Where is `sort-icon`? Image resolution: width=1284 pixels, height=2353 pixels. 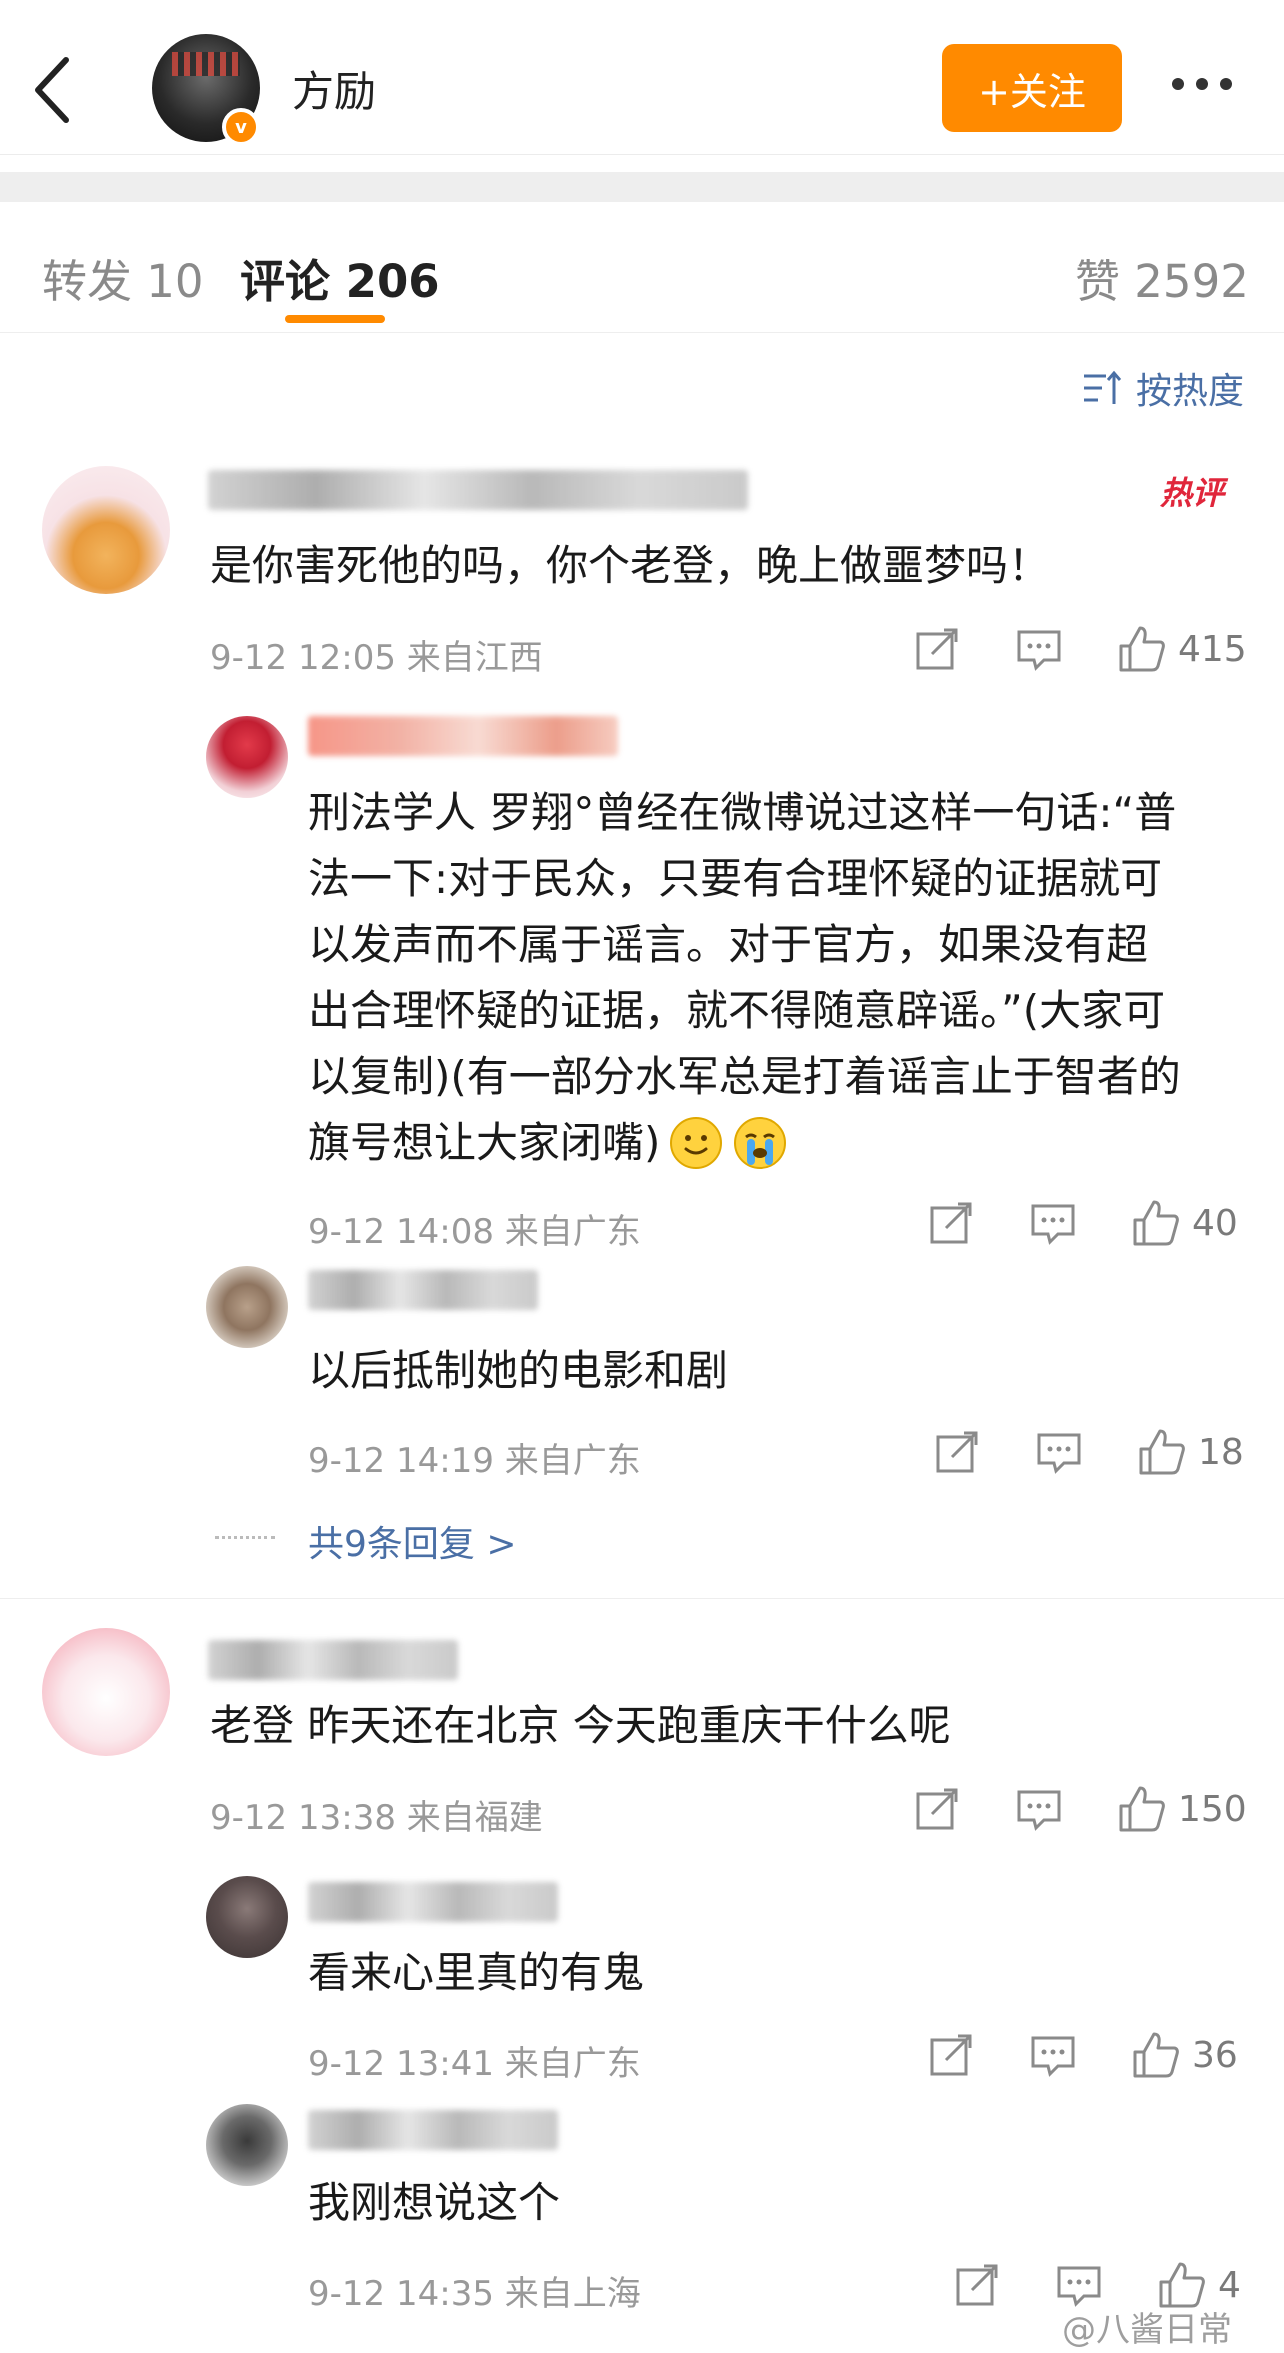 sort-icon is located at coordinates (1103, 387).